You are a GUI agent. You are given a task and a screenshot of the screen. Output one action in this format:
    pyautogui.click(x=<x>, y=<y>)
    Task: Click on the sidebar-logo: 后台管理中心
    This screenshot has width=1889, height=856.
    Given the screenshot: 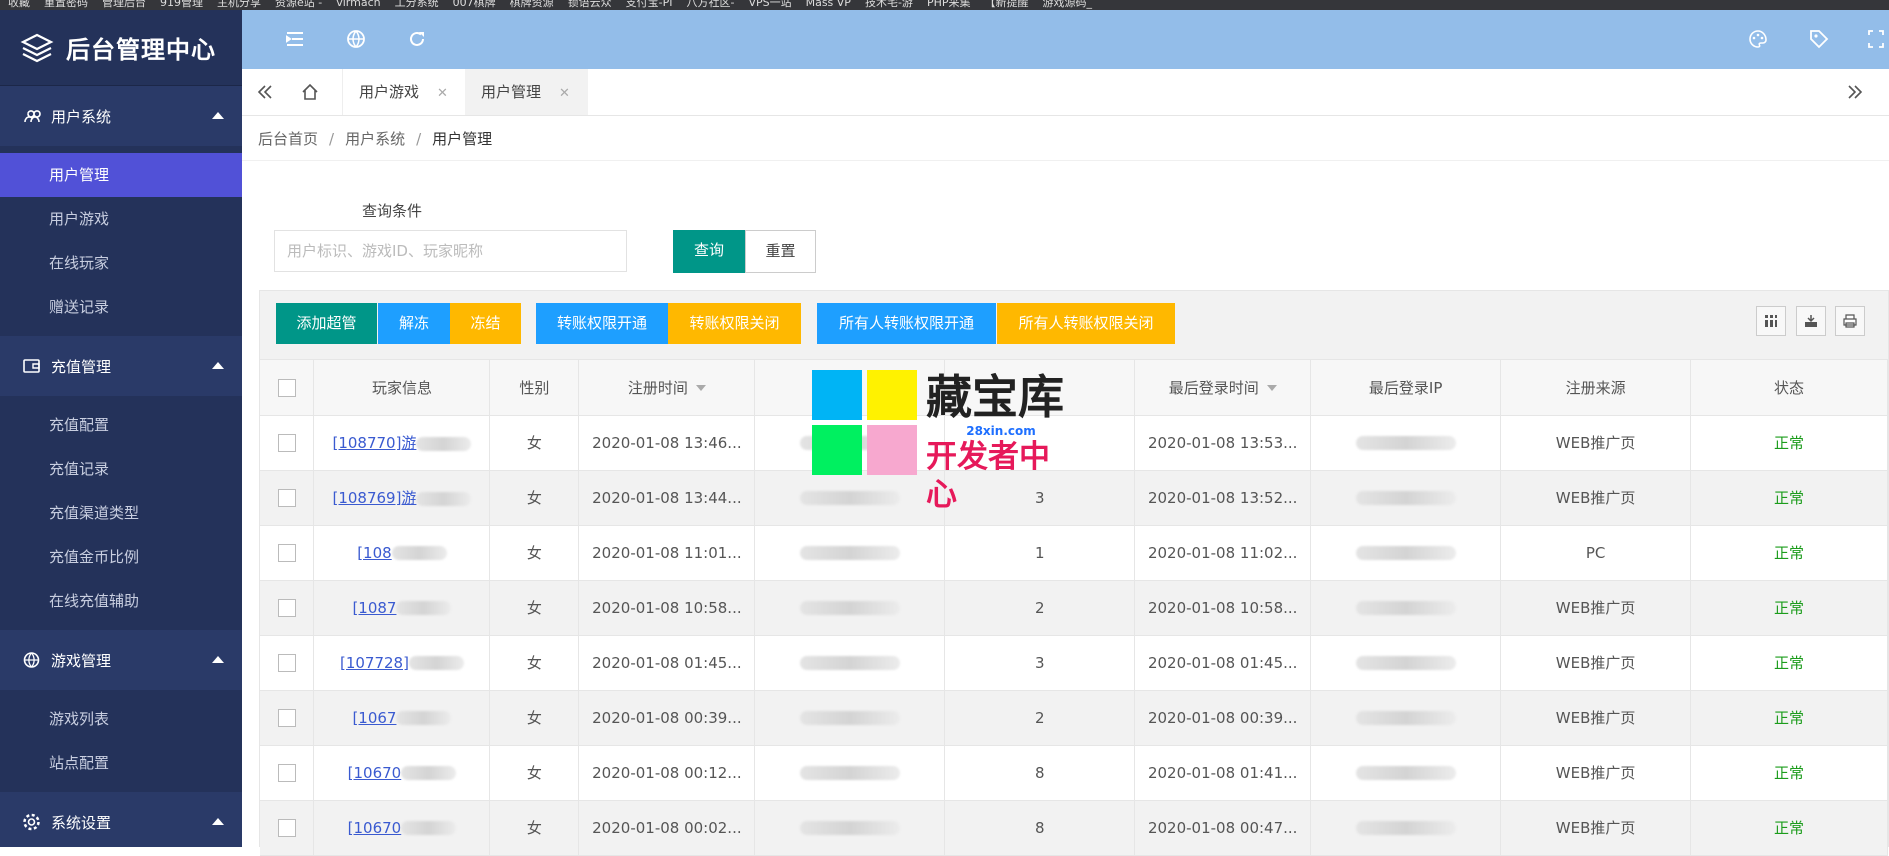 What is the action you would take?
    pyautogui.click(x=121, y=48)
    